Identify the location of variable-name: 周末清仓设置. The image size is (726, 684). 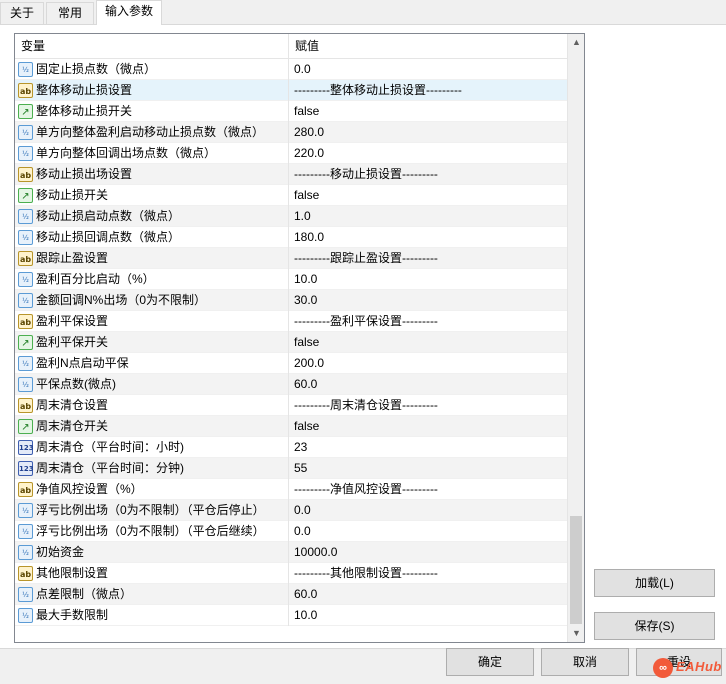
(72, 405).